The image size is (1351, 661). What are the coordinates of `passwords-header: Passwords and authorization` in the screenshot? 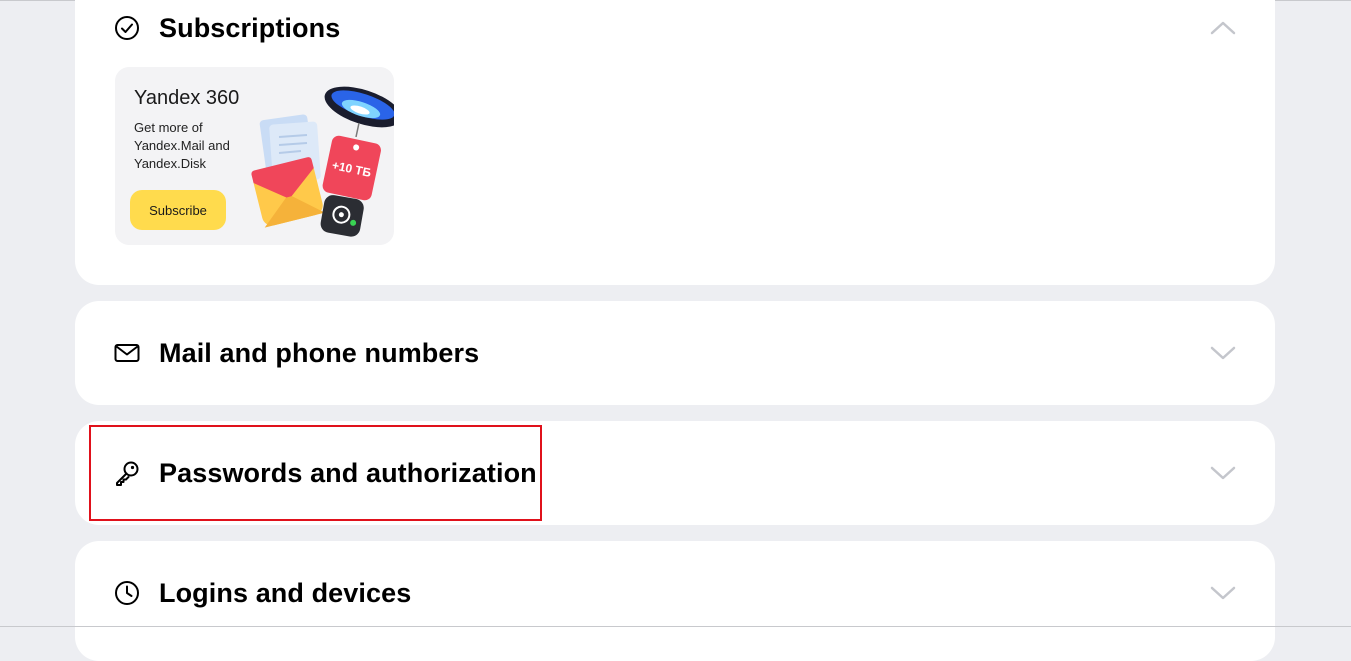 It's located at (675, 473).